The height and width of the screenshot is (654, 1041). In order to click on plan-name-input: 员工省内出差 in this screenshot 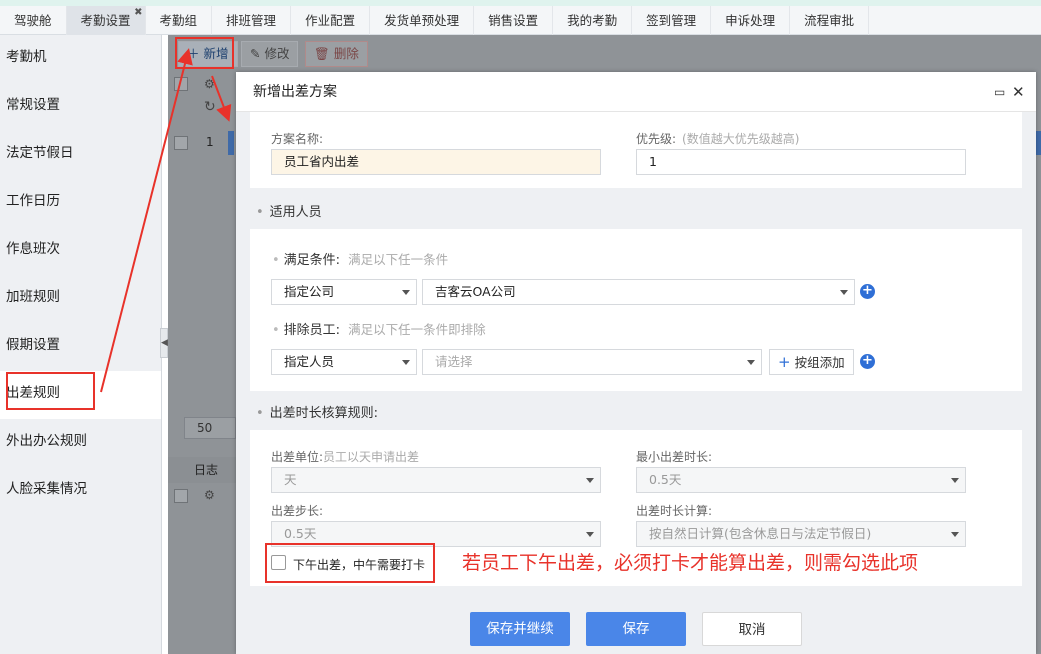, I will do `click(436, 162)`.